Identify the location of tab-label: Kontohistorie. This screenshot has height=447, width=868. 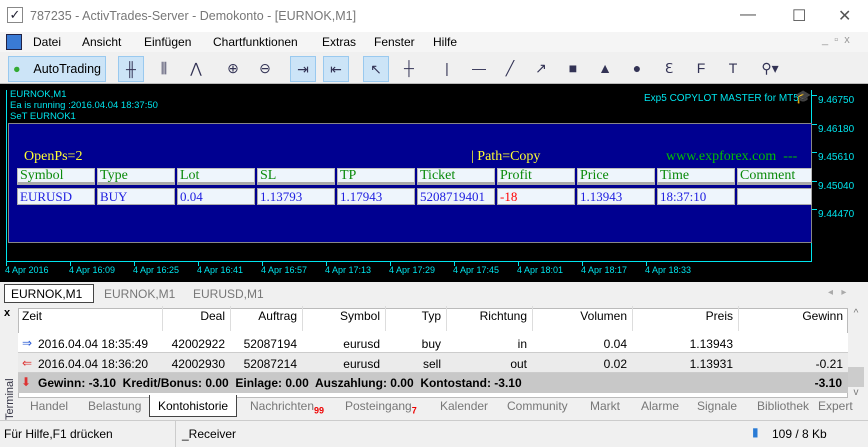
(193, 406).